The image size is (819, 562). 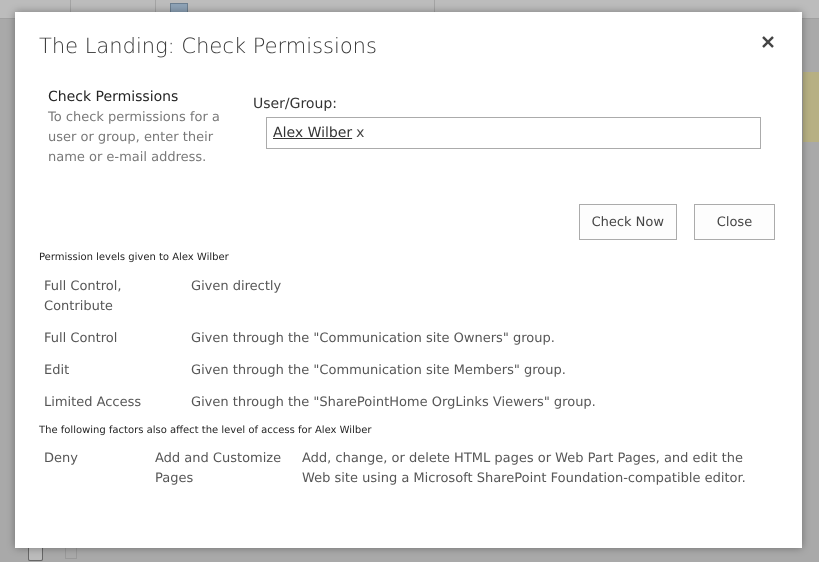 I want to click on table-cell-text: Given directly, so click(x=236, y=287).